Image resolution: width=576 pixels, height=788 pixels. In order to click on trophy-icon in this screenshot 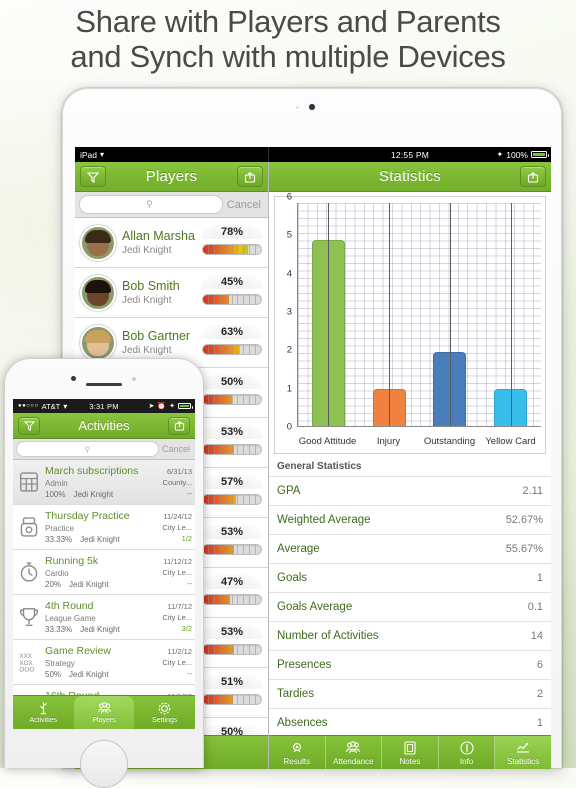, I will do `click(29, 617)`.